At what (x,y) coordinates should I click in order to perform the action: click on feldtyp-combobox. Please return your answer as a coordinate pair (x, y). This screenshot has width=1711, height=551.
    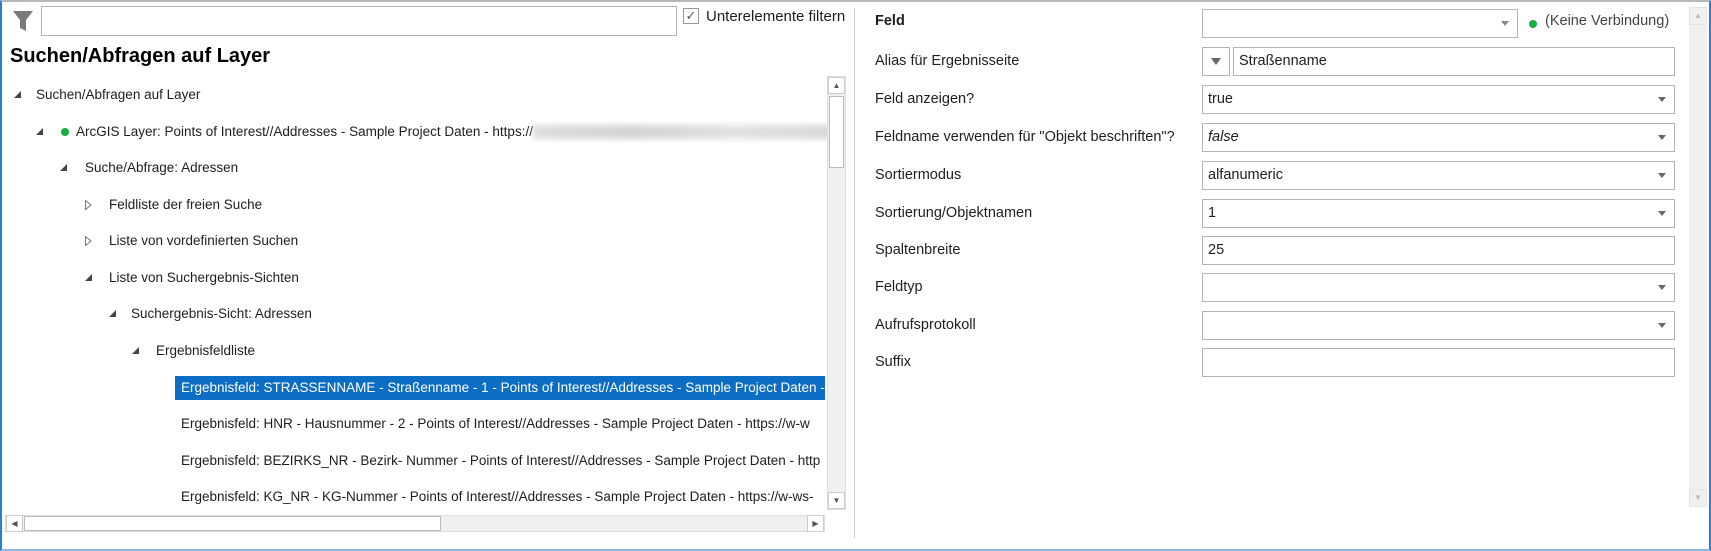
    Looking at the image, I should click on (1438, 287).